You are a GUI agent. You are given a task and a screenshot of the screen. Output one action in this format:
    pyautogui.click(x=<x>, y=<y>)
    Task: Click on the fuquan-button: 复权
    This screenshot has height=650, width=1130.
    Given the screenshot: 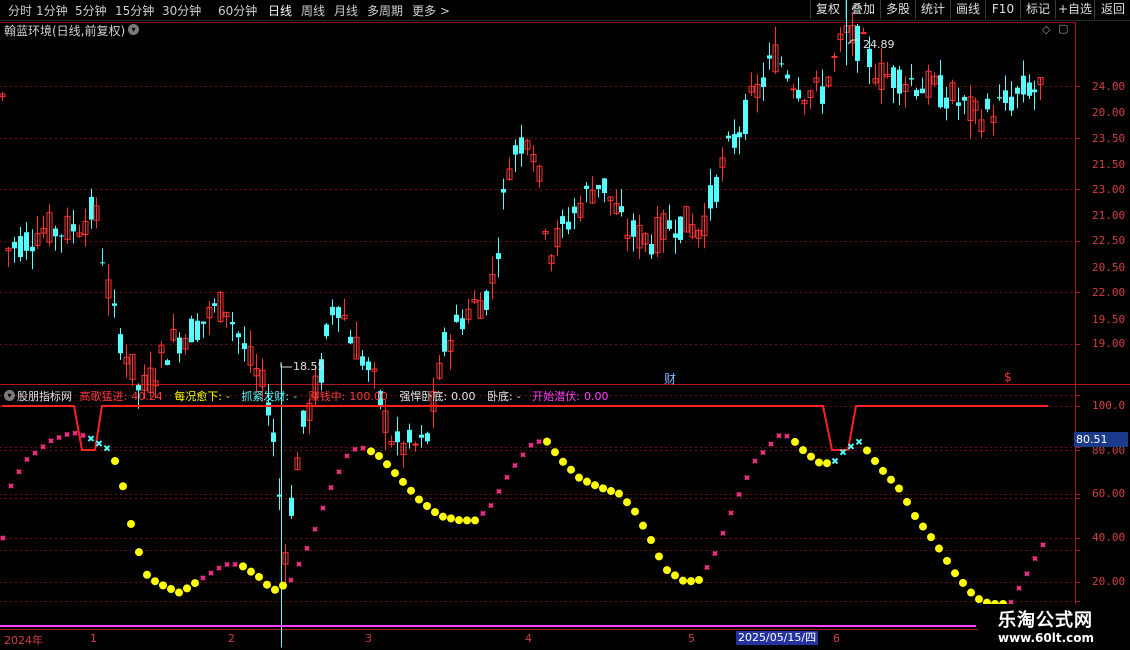 What is the action you would take?
    pyautogui.click(x=827, y=9)
    